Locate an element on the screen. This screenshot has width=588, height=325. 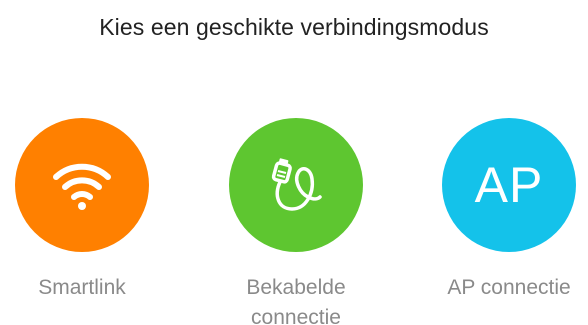
wired-label: Bekabelde connectie is located at coordinates (296, 299).